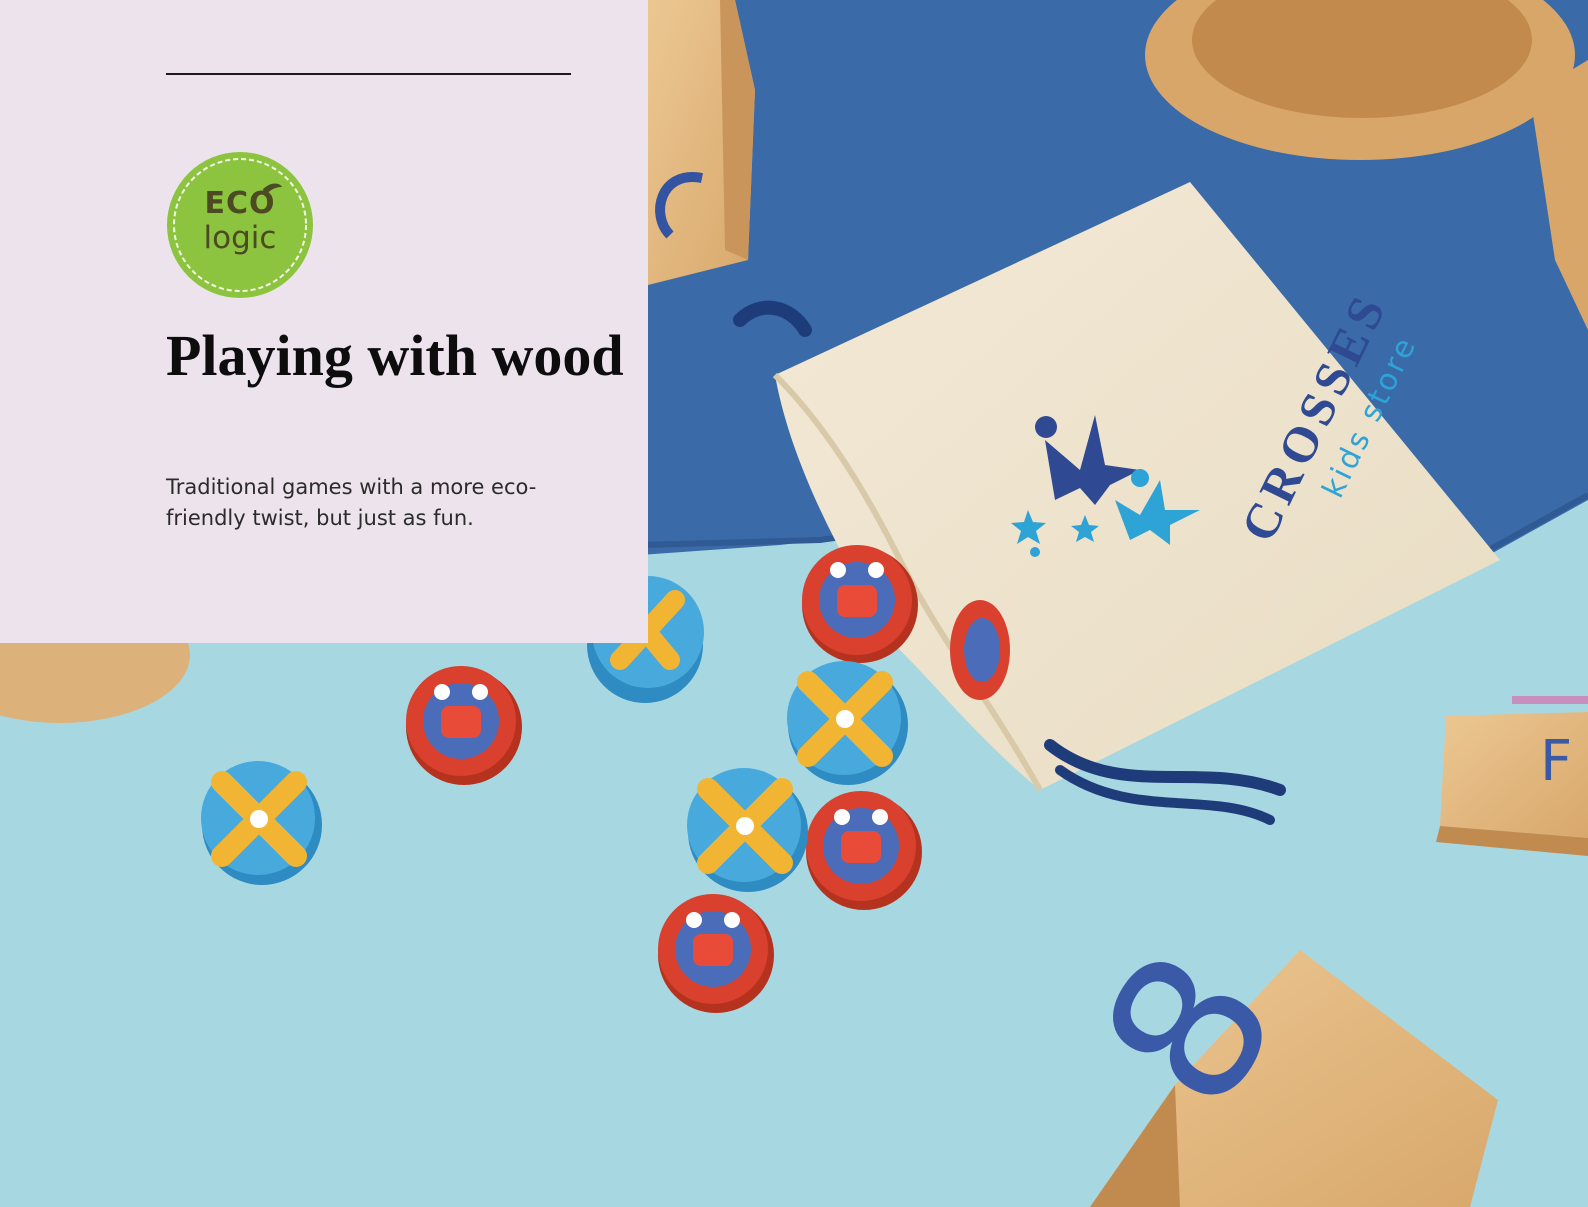 The width and height of the screenshot is (1588, 1207). What do you see at coordinates (701, 142) in the screenshot?
I see `wooden-block-top` at bounding box center [701, 142].